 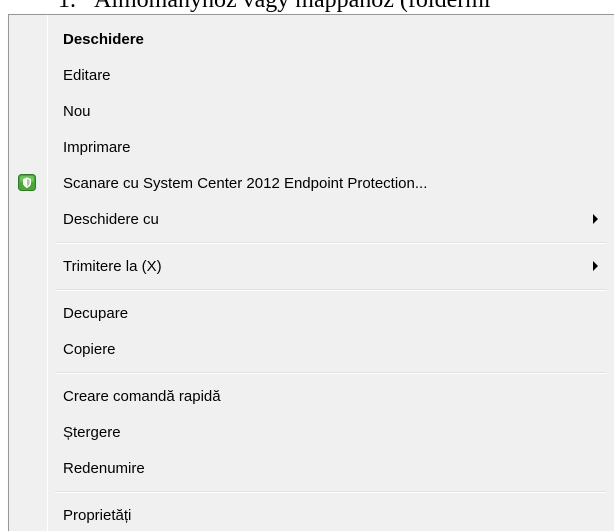 I want to click on menu-item-label: Deschidere, so click(x=103, y=39).